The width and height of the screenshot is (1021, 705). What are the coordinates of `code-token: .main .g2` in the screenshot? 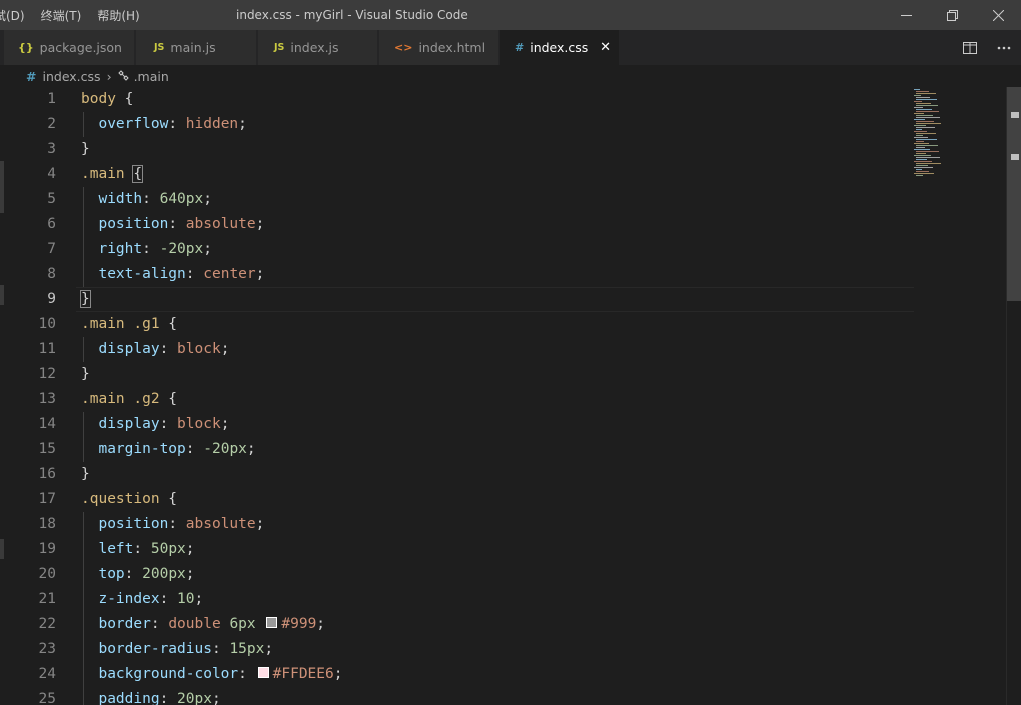 It's located at (120, 399).